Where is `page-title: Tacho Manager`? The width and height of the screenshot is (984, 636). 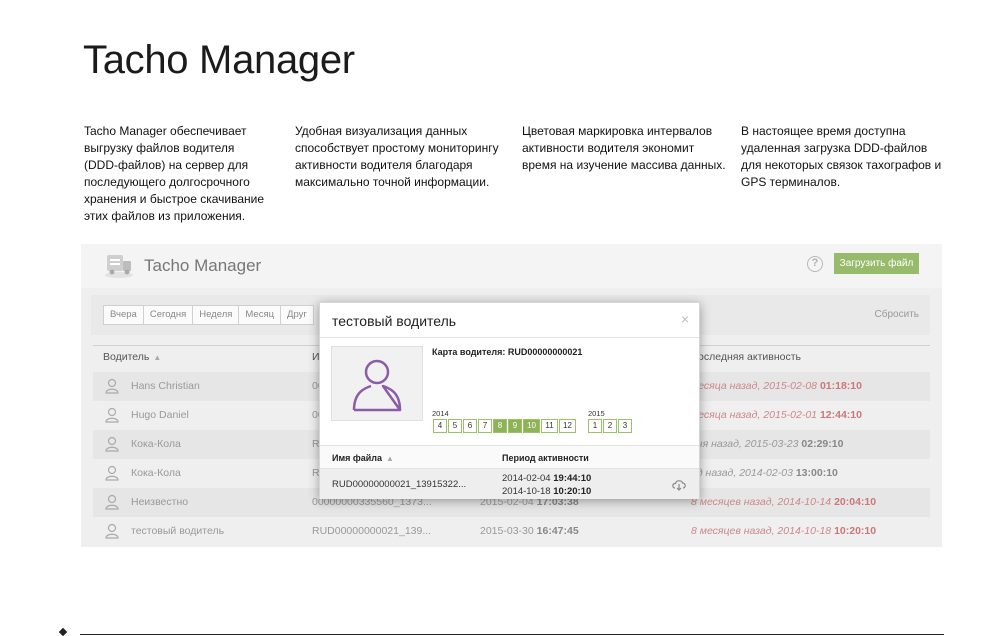 page-title: Tacho Manager is located at coordinates (219, 60).